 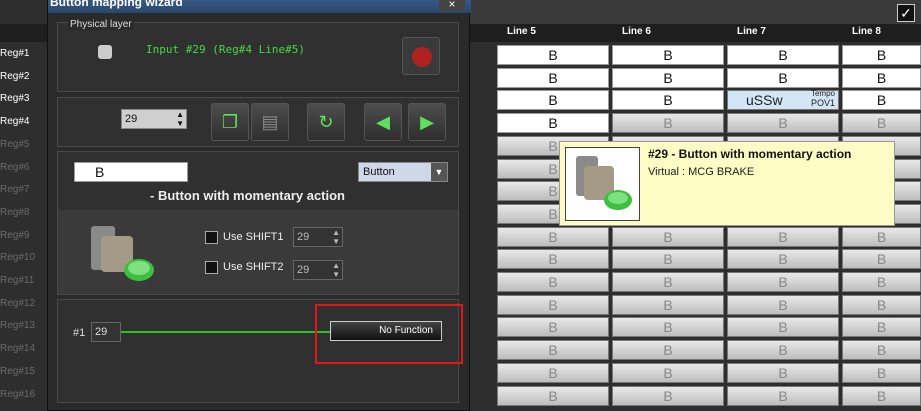 I want to click on header-checkbox: ✓, so click(x=906, y=13).